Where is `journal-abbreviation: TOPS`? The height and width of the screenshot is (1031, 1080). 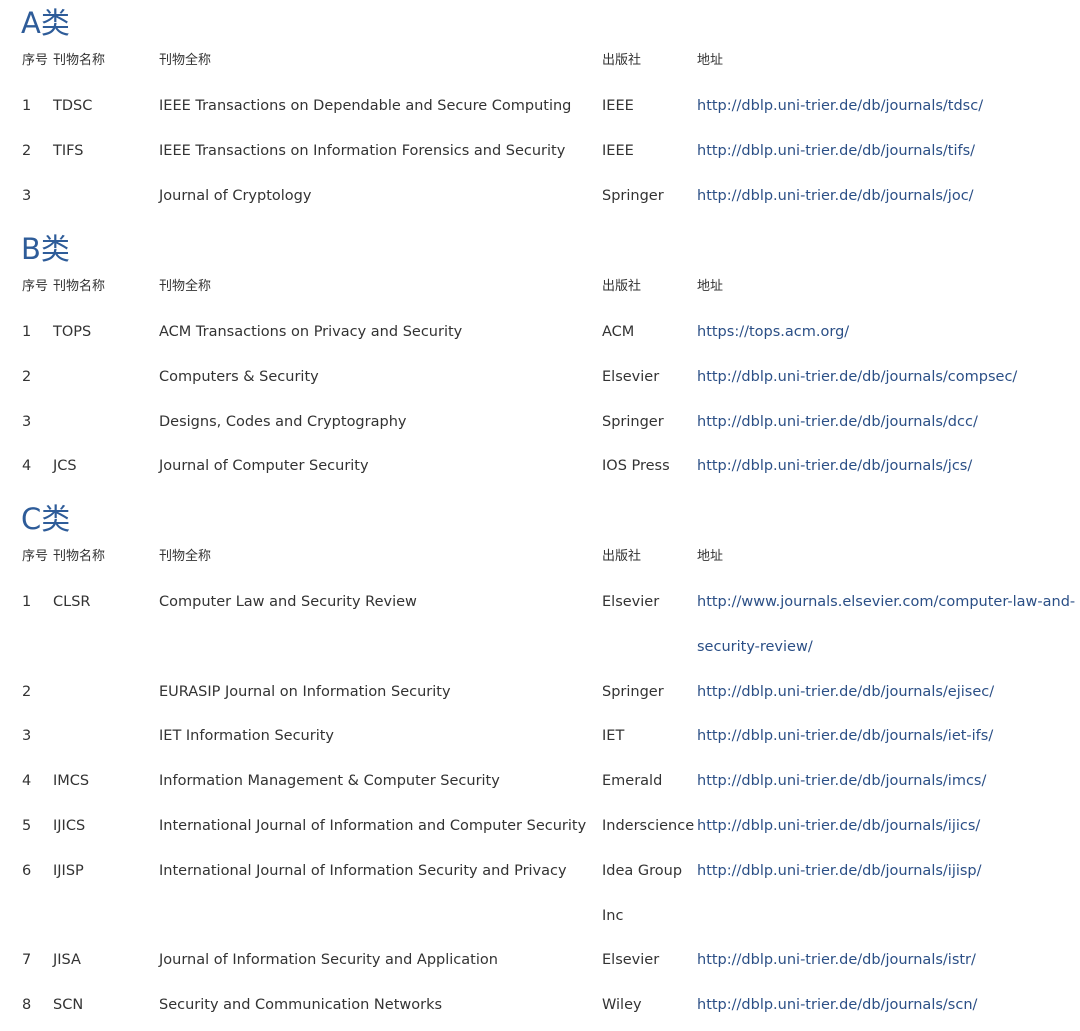
journal-abbreviation: TOPS is located at coordinates (72, 332).